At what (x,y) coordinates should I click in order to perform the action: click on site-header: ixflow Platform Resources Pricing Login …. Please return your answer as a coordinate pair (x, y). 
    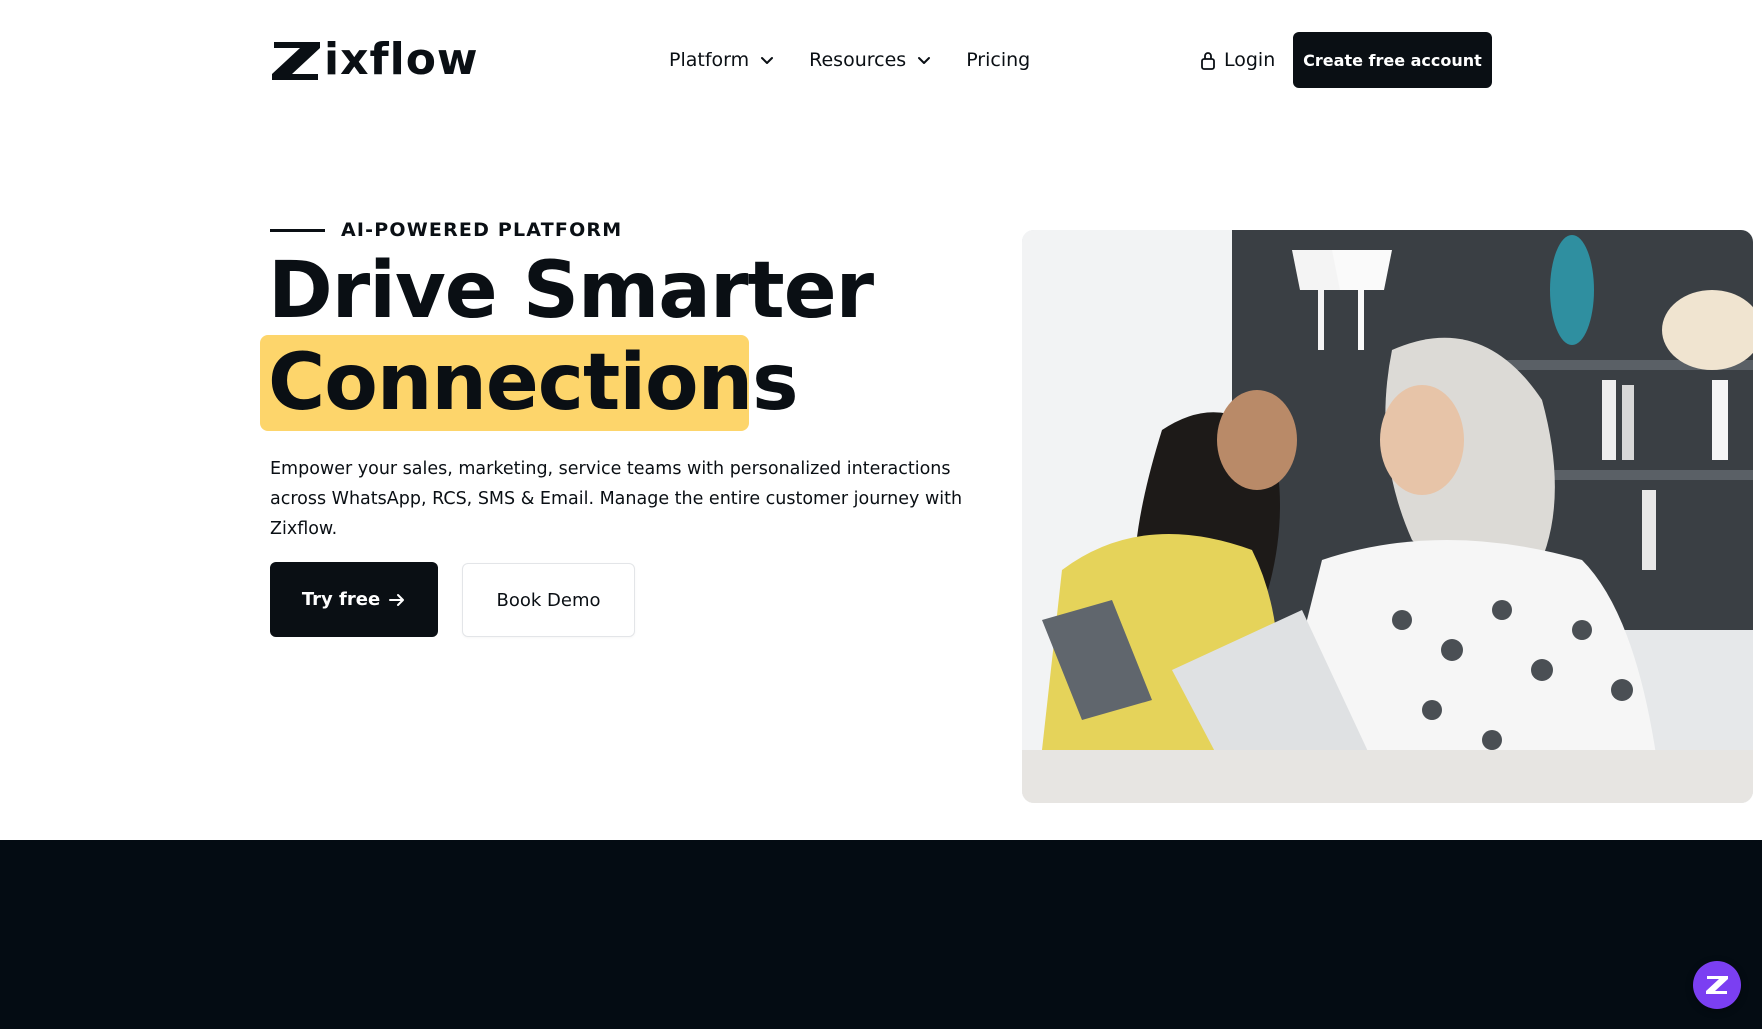
    Looking at the image, I should click on (881, 60).